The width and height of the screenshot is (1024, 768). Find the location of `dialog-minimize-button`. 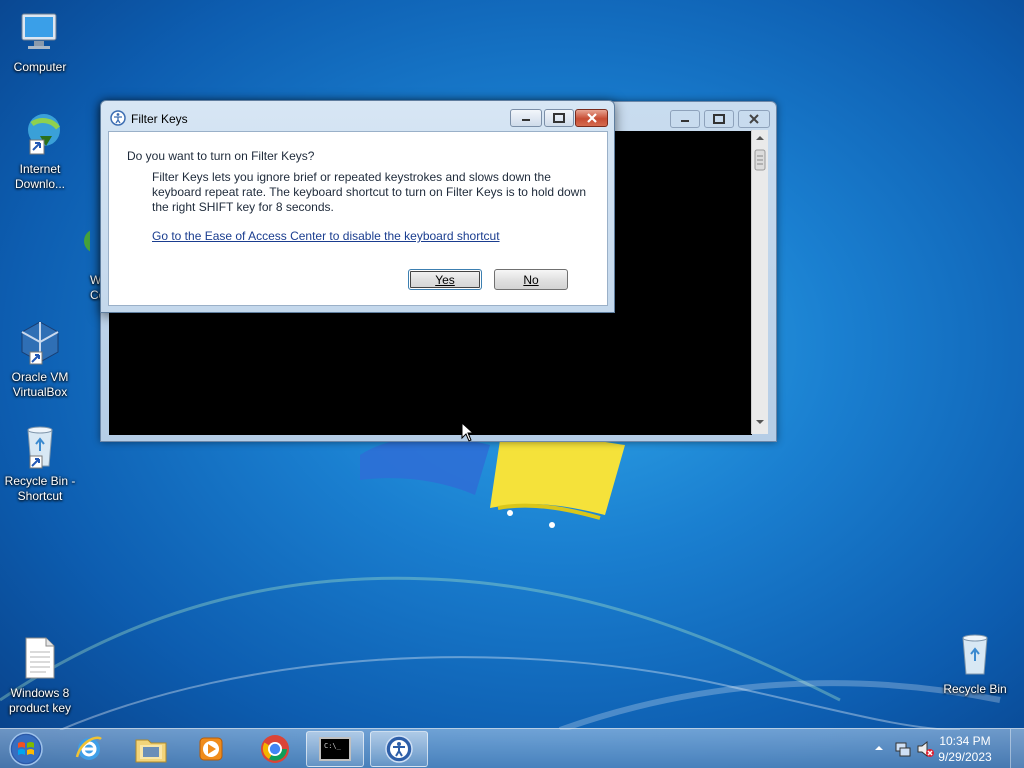

dialog-minimize-button is located at coordinates (526, 118).